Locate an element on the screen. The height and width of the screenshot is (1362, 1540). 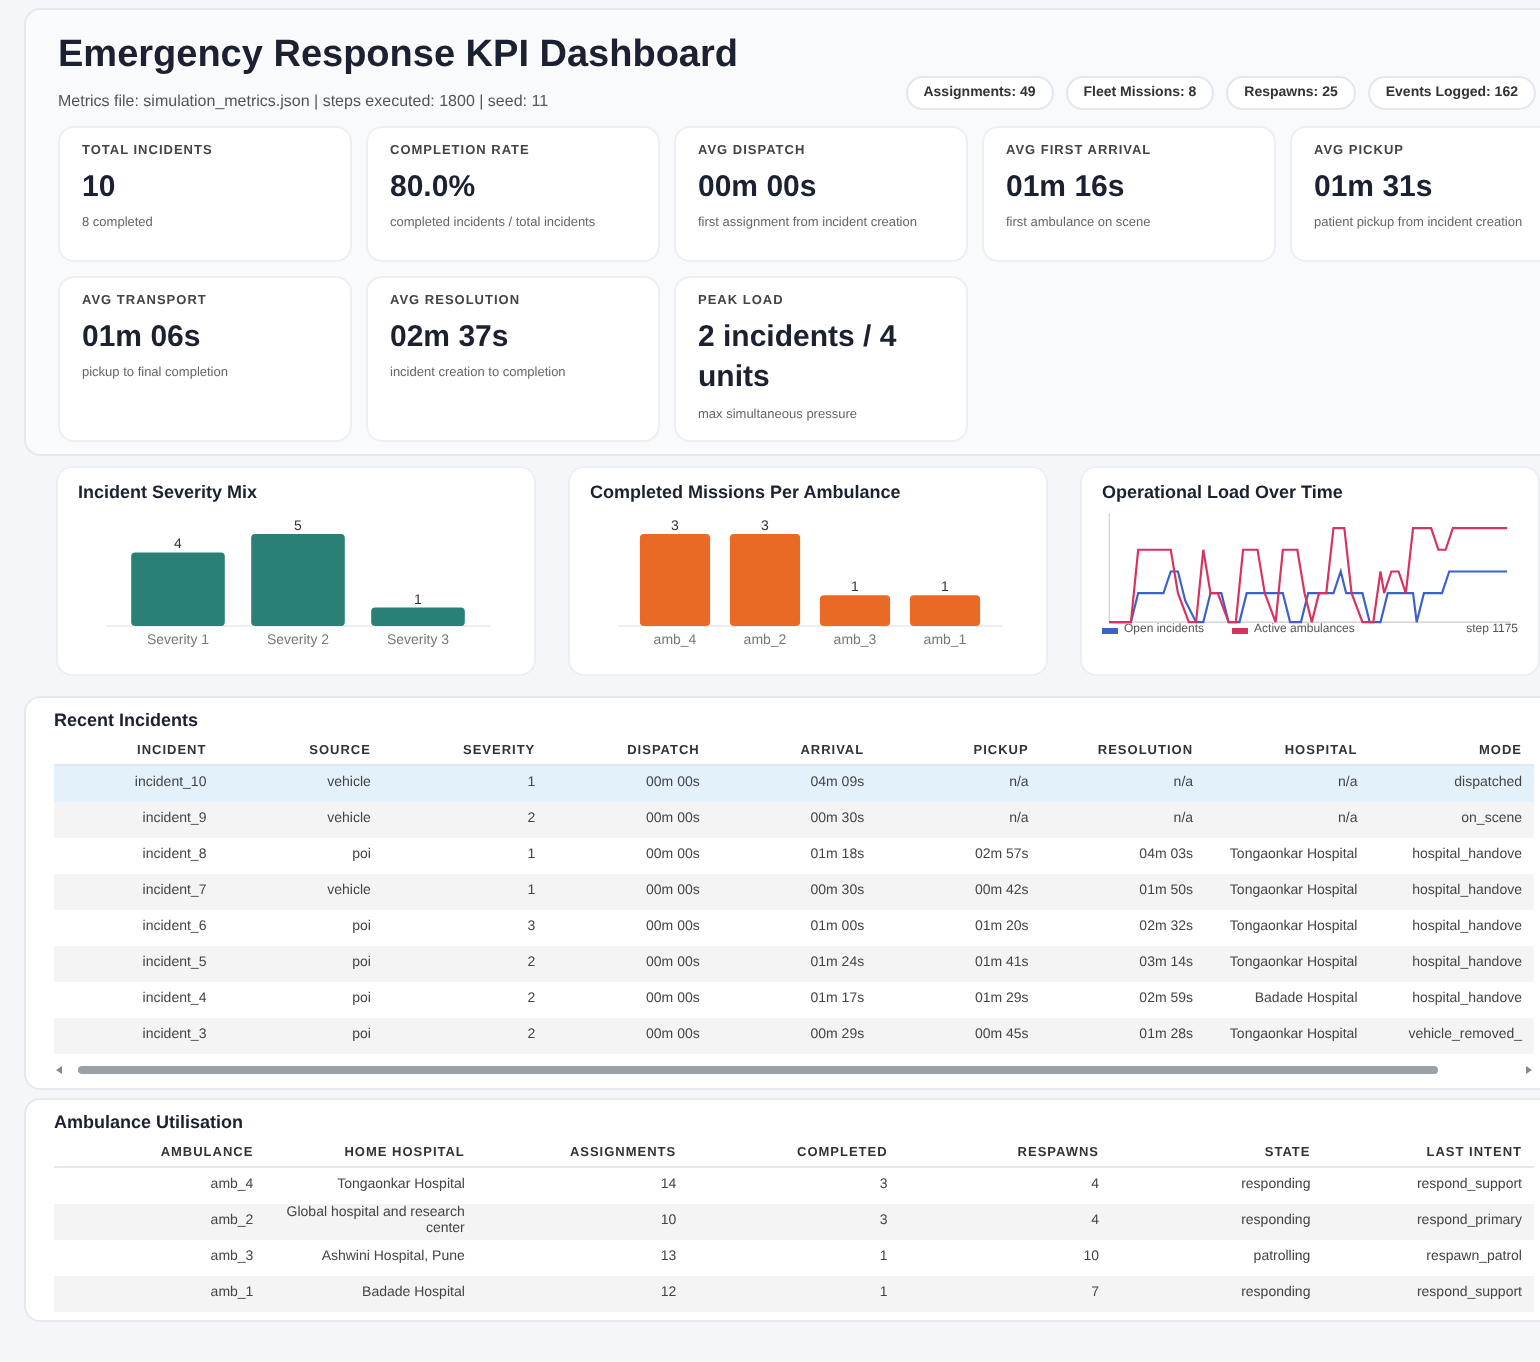
kpi-value: 01m 16s is located at coordinates (1066, 188).